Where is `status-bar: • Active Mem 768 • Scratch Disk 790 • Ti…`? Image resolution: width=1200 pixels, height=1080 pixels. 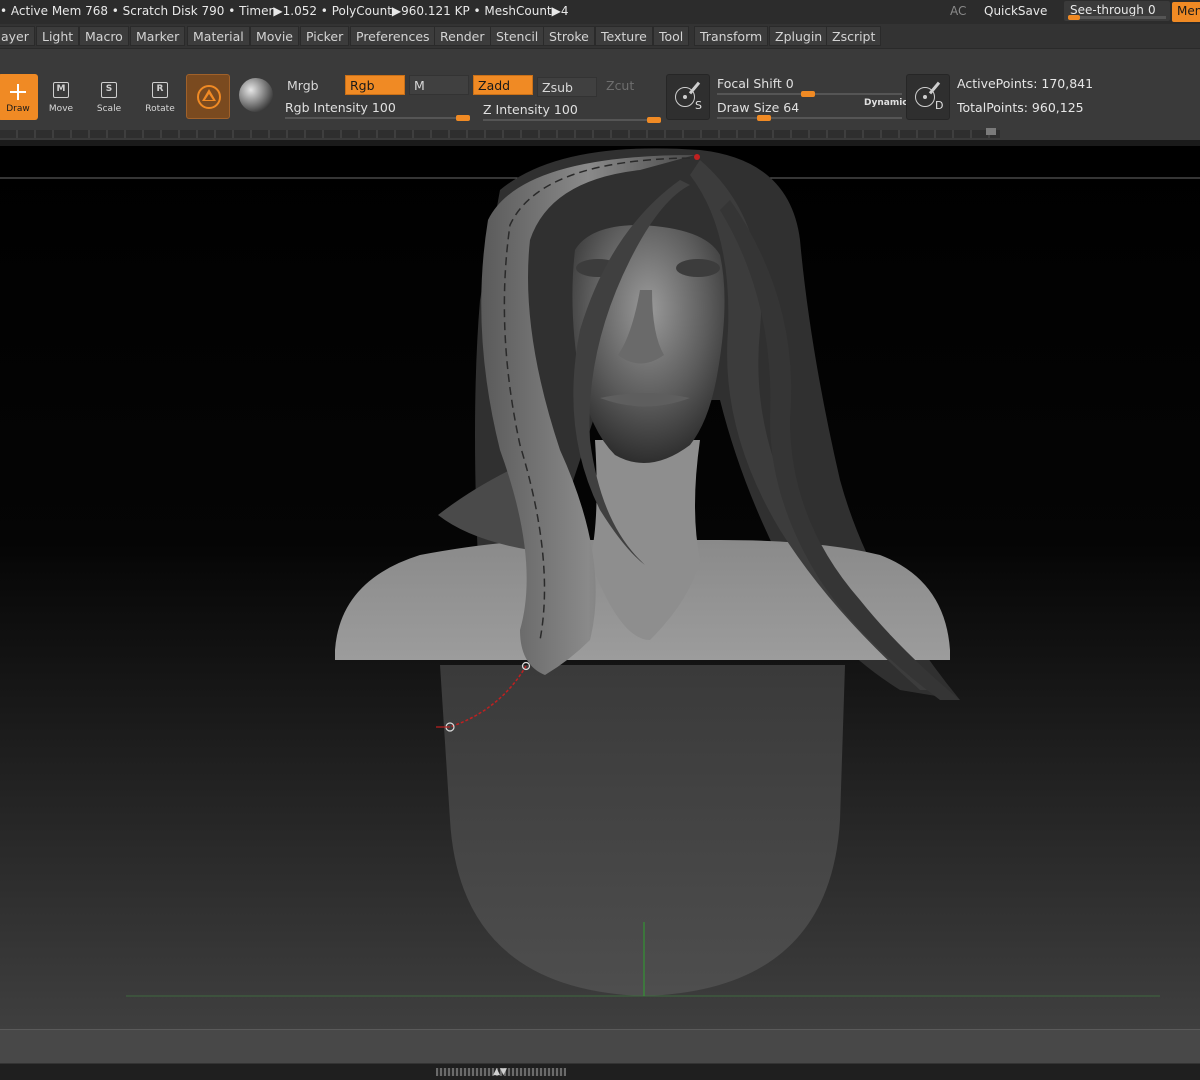
status-bar: • Active Mem 768 • Scratch Disk 790 • Ti… is located at coordinates (600, 12).